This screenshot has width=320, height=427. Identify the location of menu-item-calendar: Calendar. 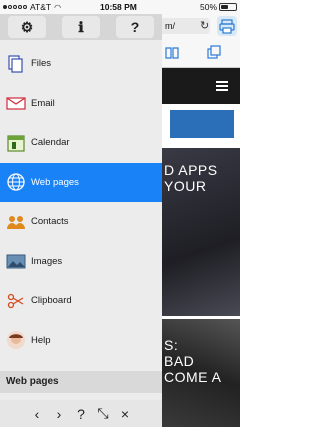
(81, 143).